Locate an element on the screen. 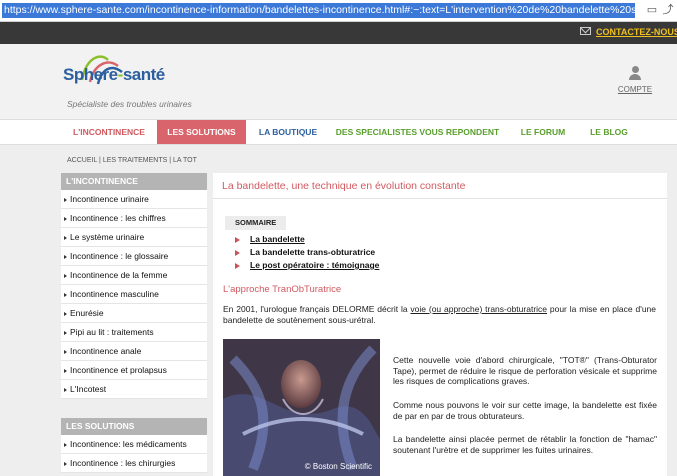  sidebar-item-systeme-urinaire: Le système urinaire is located at coordinates (134, 237).